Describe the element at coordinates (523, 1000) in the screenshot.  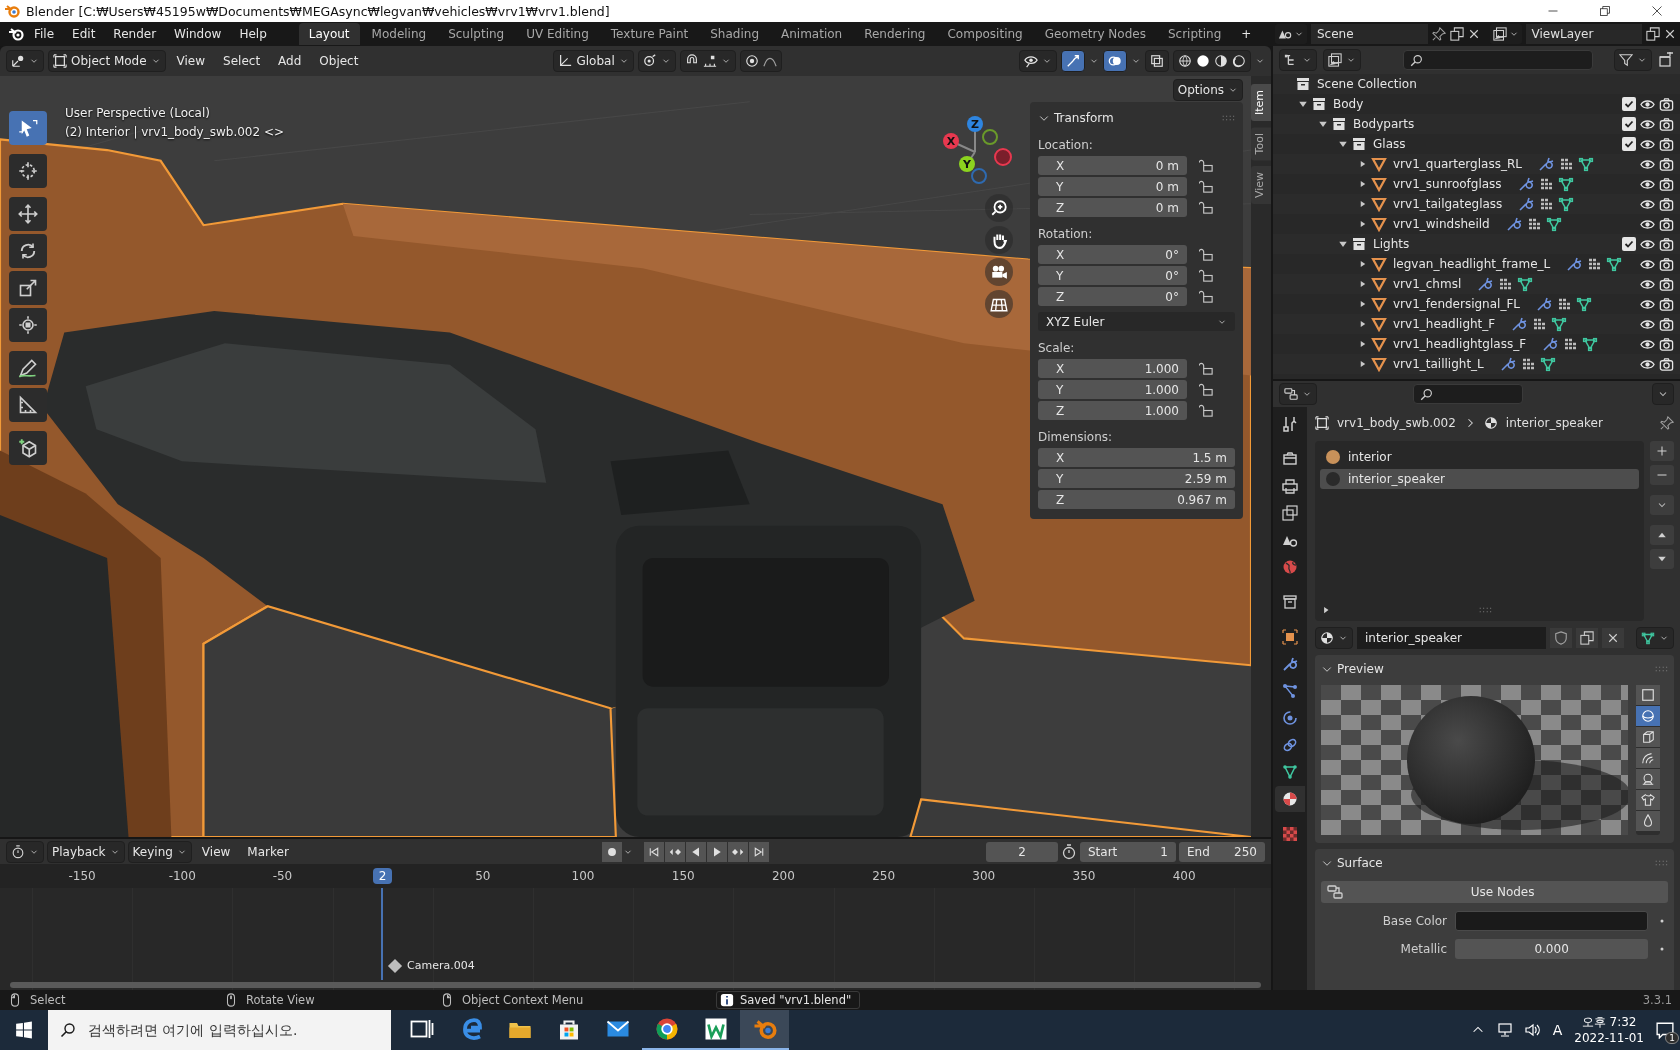
I see `status-hint: Object Context Menu` at that location.